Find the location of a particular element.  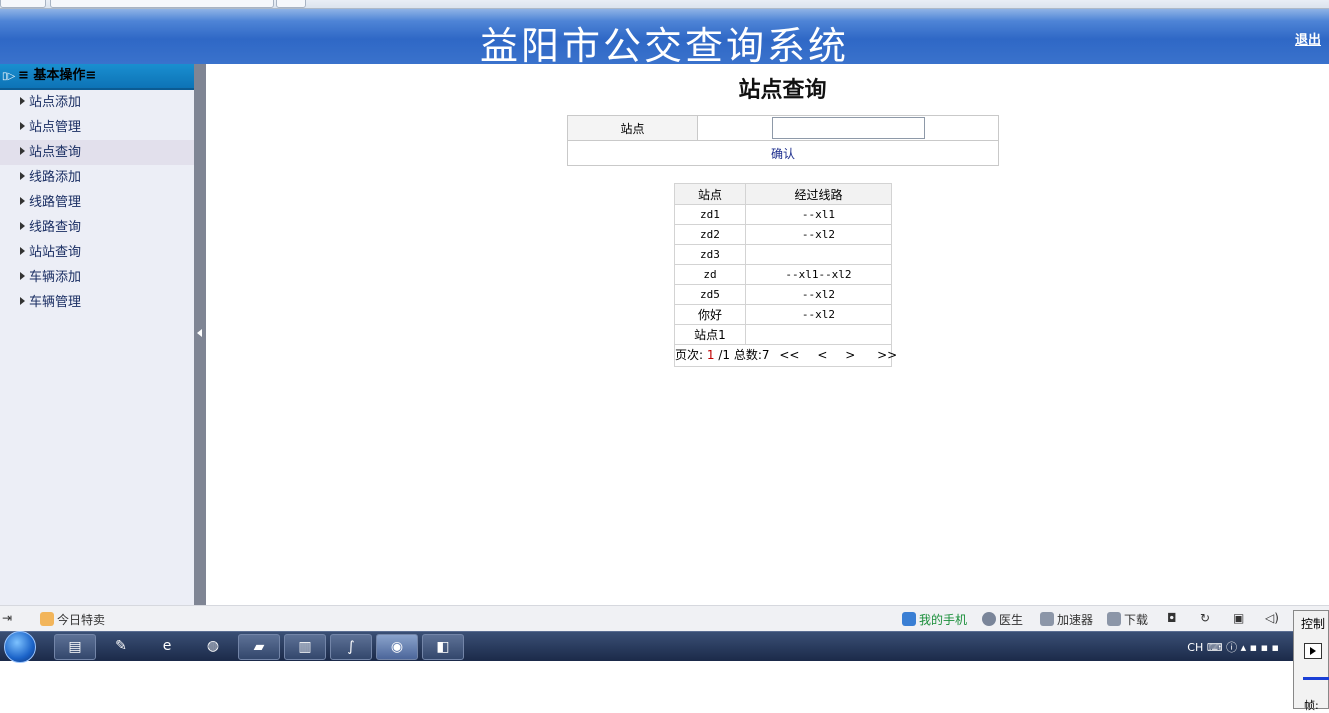

sidebar-item-manage-route: 线路管理 is located at coordinates (97, 202).